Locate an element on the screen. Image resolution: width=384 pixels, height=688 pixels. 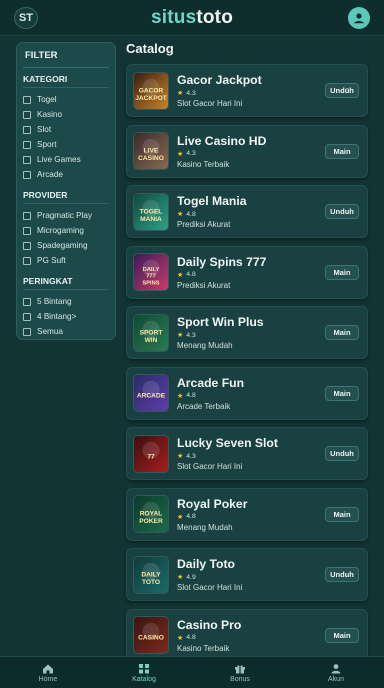
nav-item-katalog: Katalog is located at coordinates (144, 672).